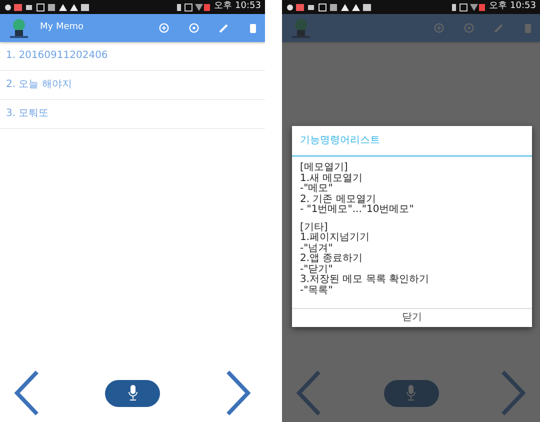 This screenshot has width=540, height=422. I want to click on command-line: -"닫기", so click(317, 269).